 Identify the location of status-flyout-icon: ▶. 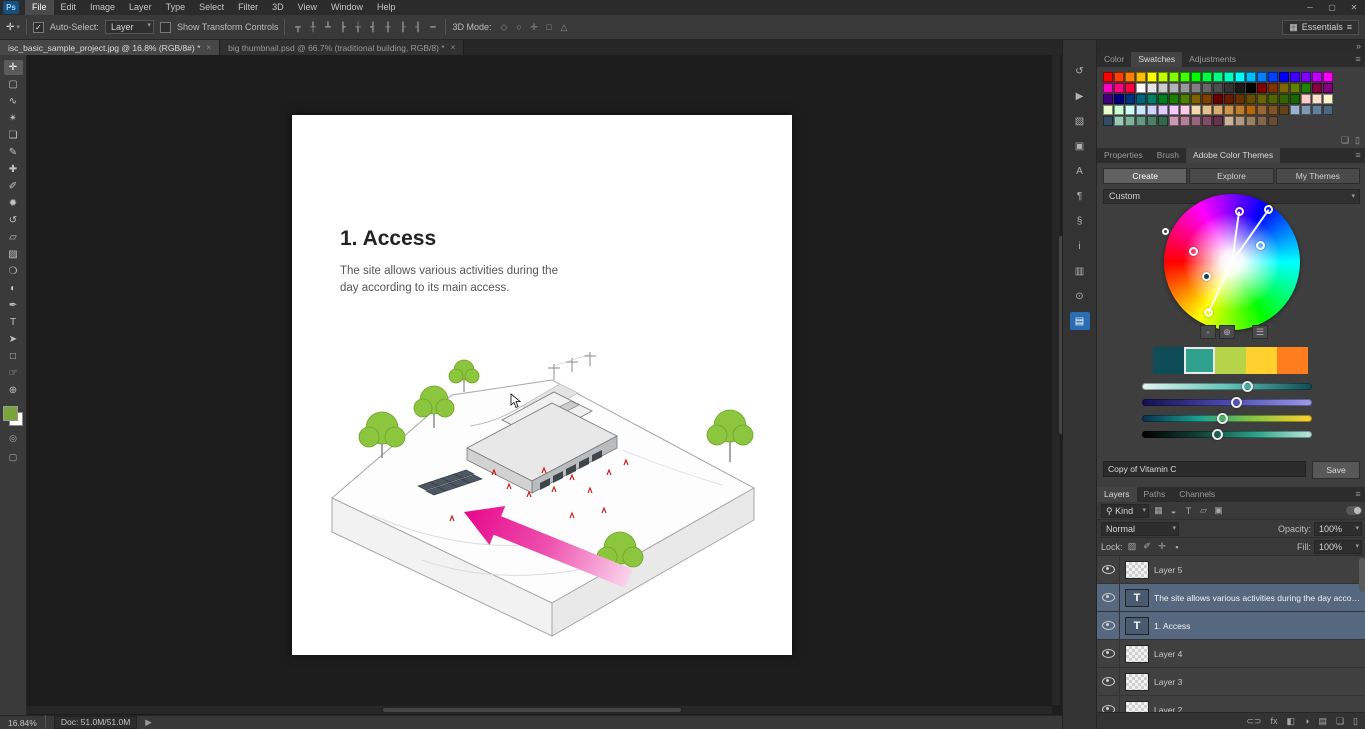
(148, 722).